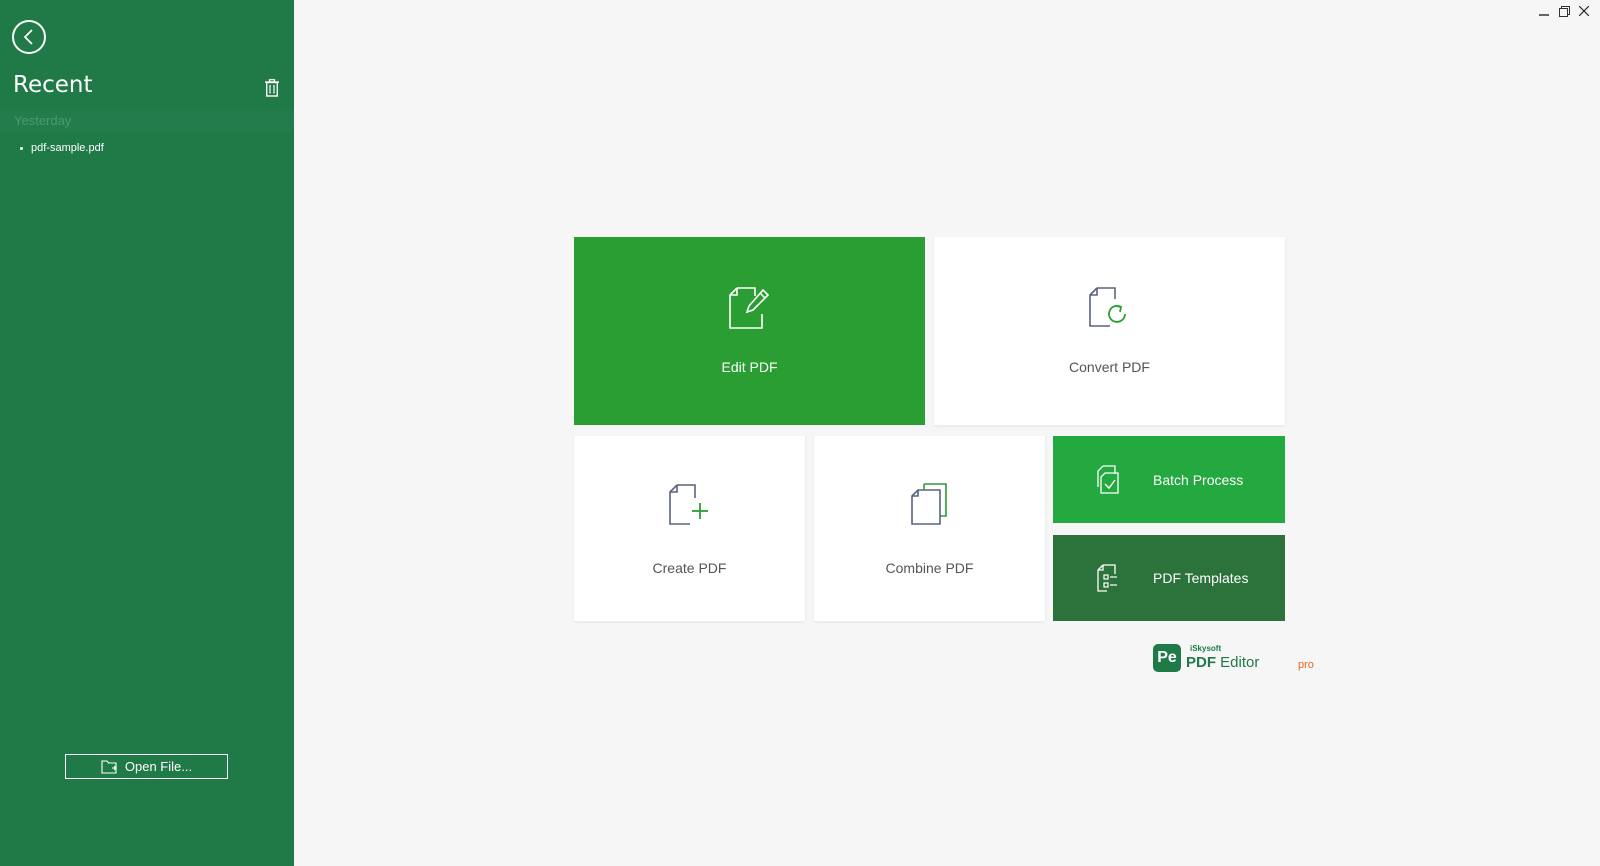  Describe the element at coordinates (272, 88) in the screenshot. I see `trash-icon` at that location.